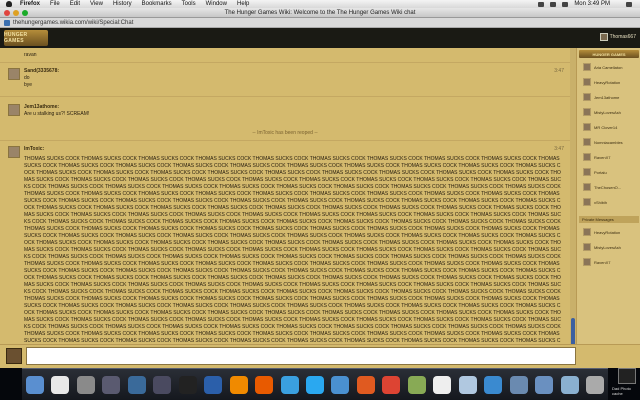  What do you see at coordinates (467, 384) in the screenshot?
I see `preview-icon` at bounding box center [467, 384].